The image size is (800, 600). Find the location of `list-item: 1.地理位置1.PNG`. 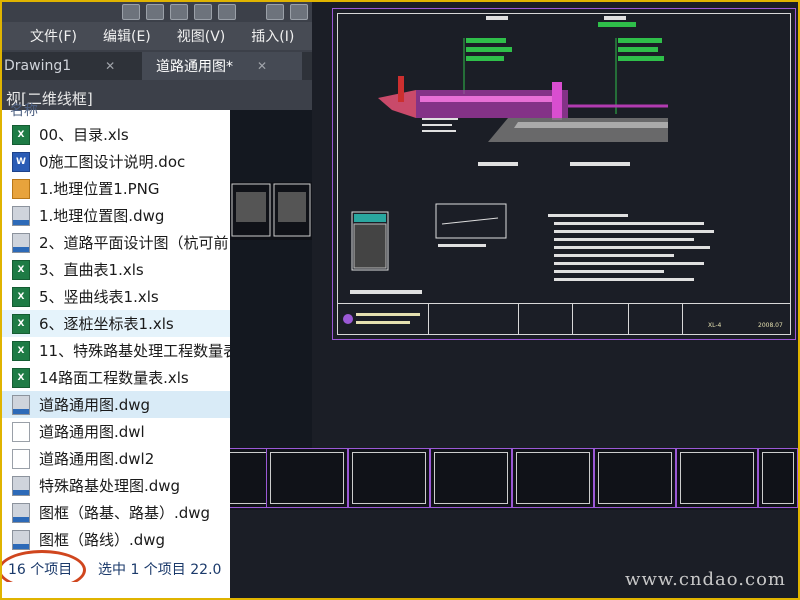

list-item: 1.地理位置1.PNG is located at coordinates (116, 188).